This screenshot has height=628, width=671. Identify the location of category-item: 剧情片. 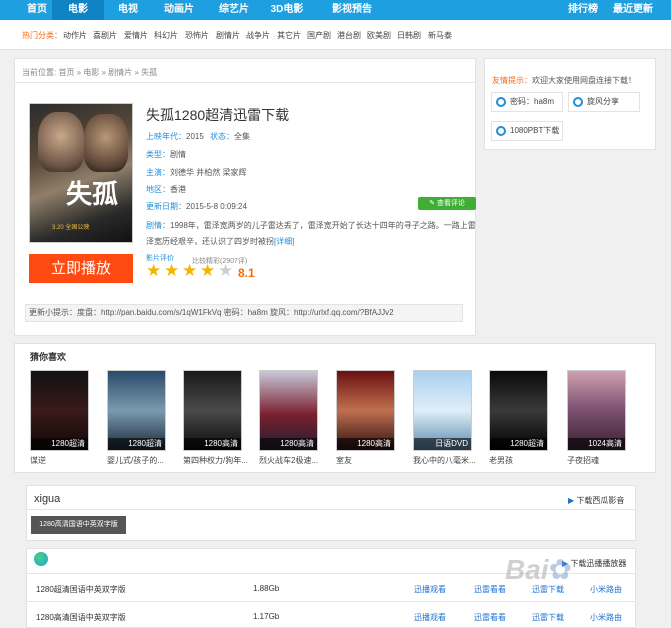
(228, 35).